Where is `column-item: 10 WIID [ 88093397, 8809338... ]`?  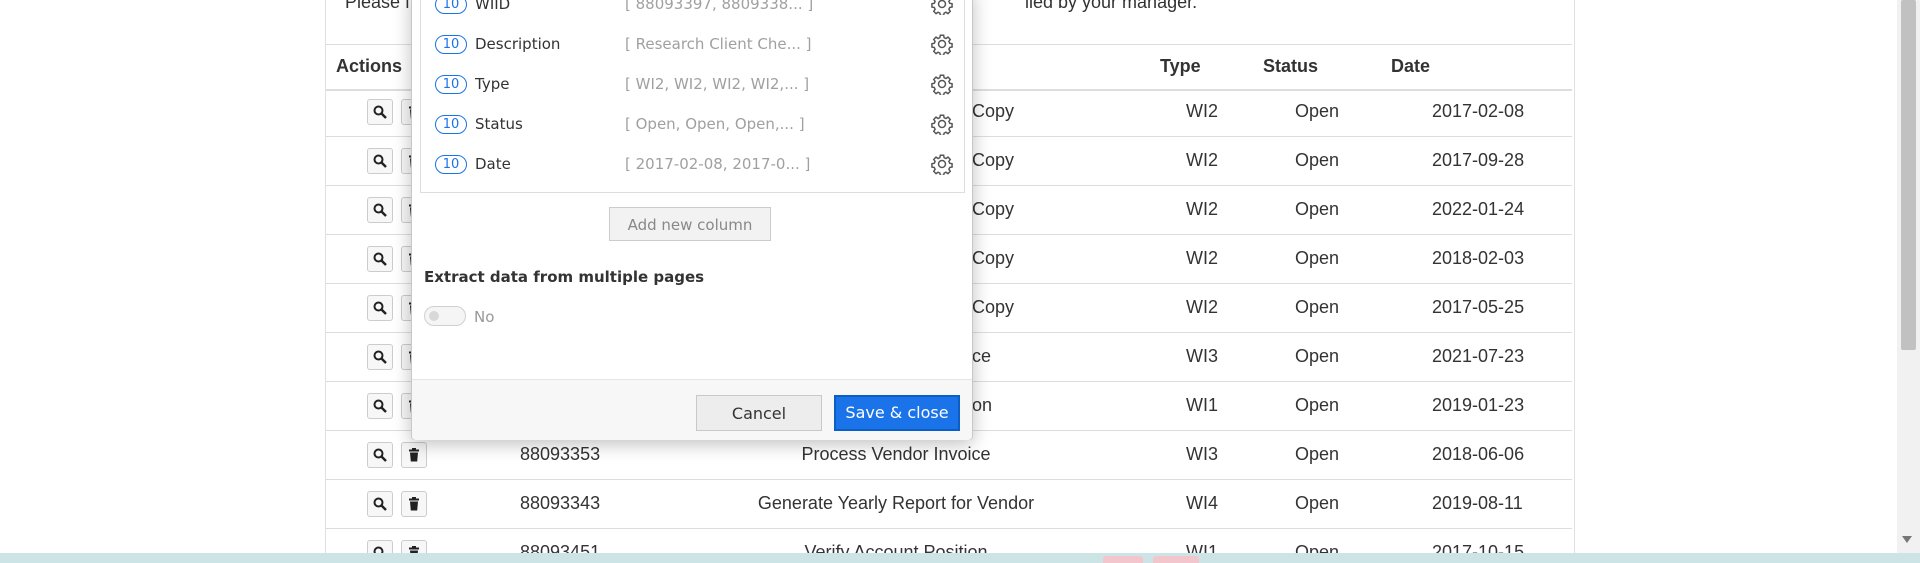
column-item: 10 WIID [ 88093397, 8809338... ] is located at coordinates (692, 12).